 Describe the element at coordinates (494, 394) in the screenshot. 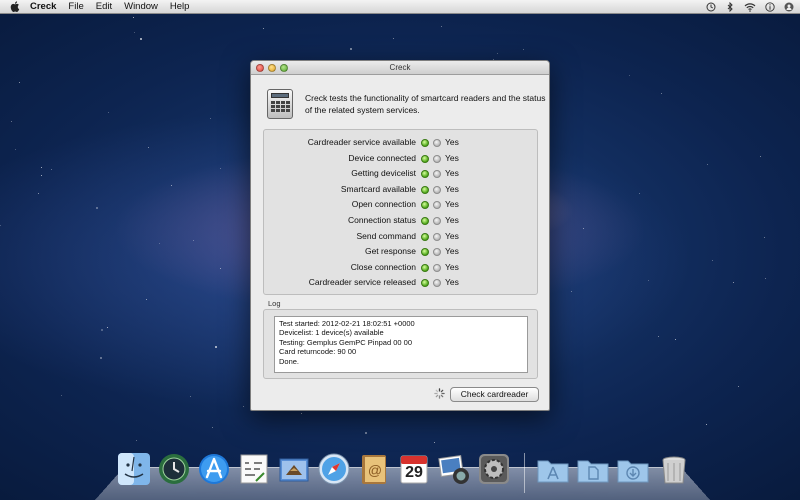

I see `check-cardreader-button: Check cardreader` at that location.